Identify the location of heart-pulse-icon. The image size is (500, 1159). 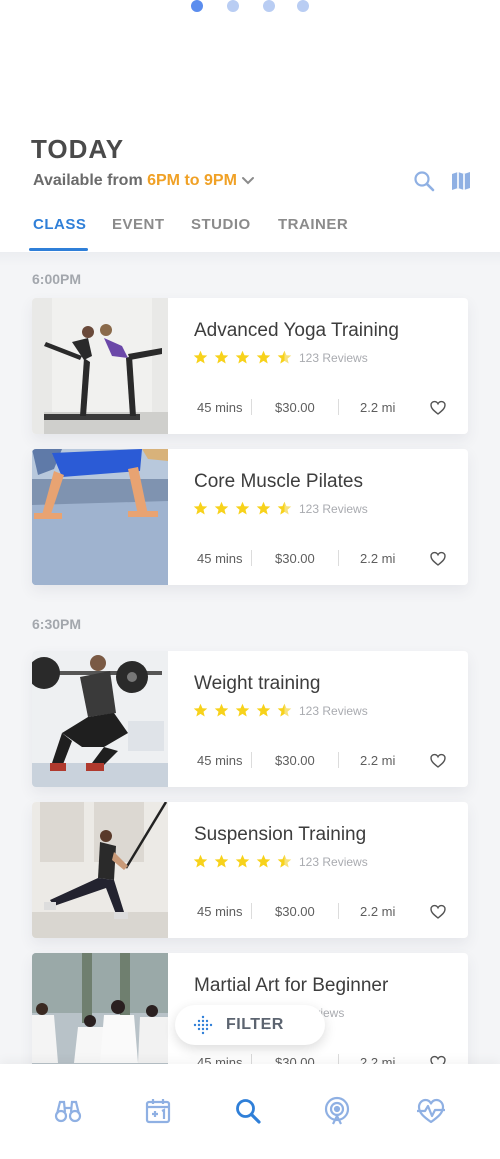
(431, 1111).